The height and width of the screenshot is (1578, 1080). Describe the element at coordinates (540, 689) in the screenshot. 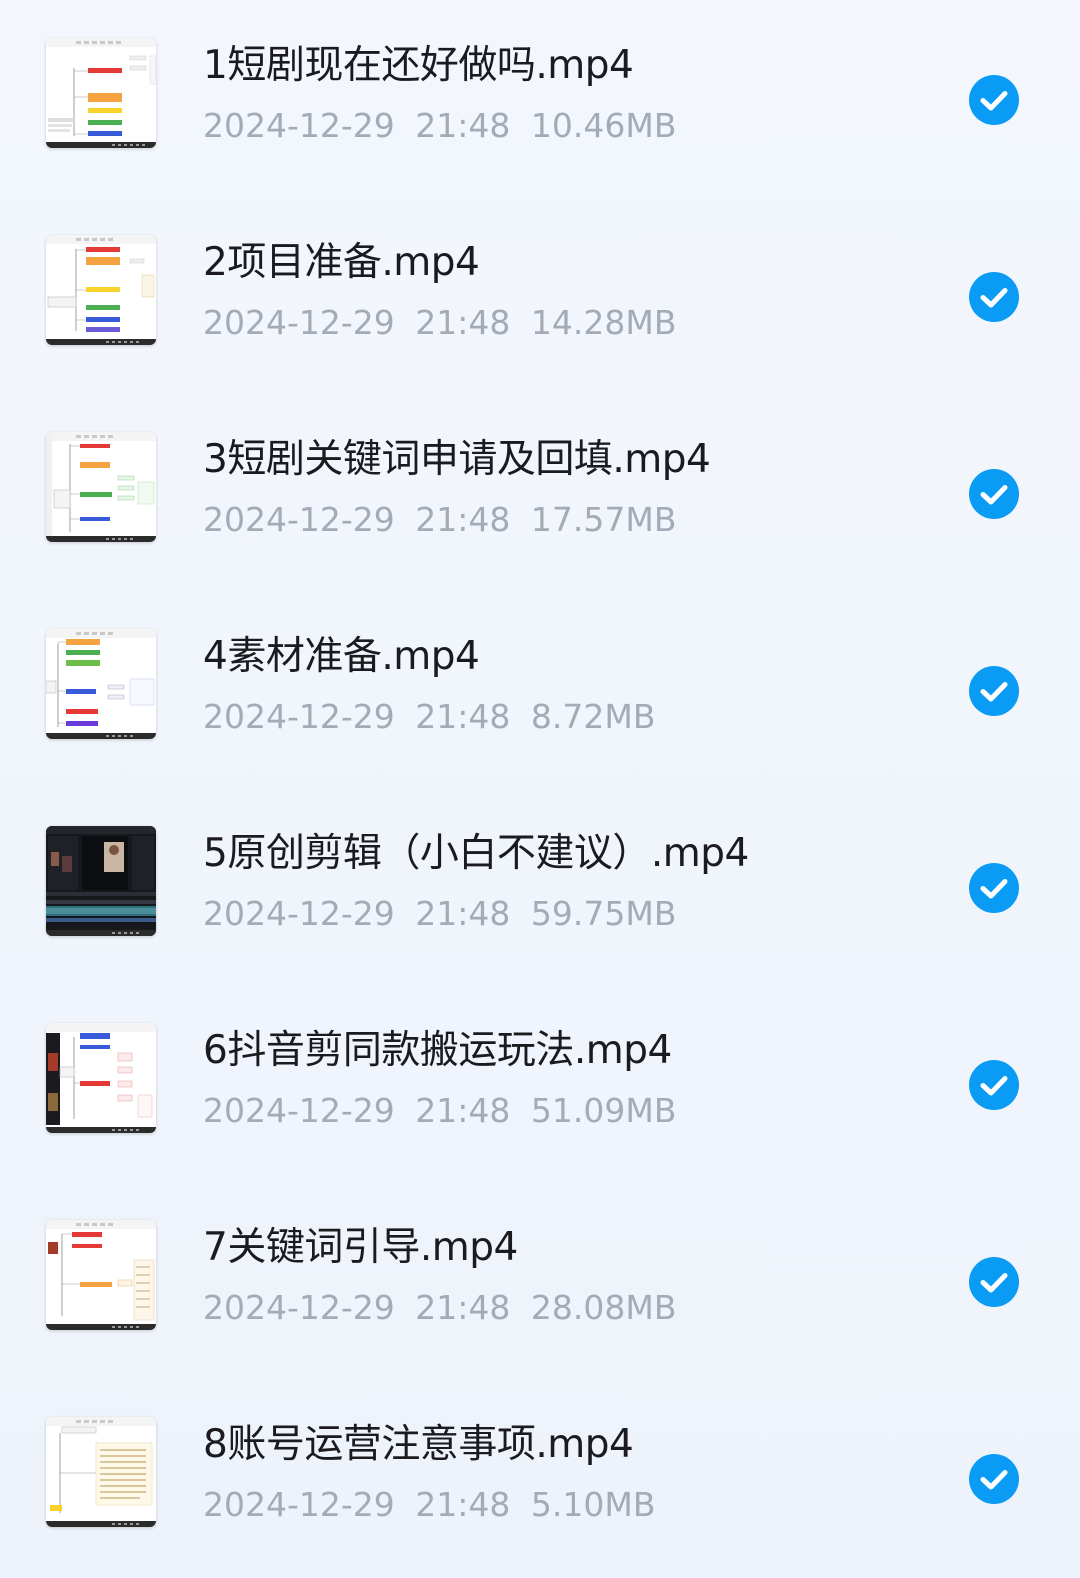

I see `file-row: 4素材准备.mp4 2024-12-29 21:48 8.72MB` at that location.